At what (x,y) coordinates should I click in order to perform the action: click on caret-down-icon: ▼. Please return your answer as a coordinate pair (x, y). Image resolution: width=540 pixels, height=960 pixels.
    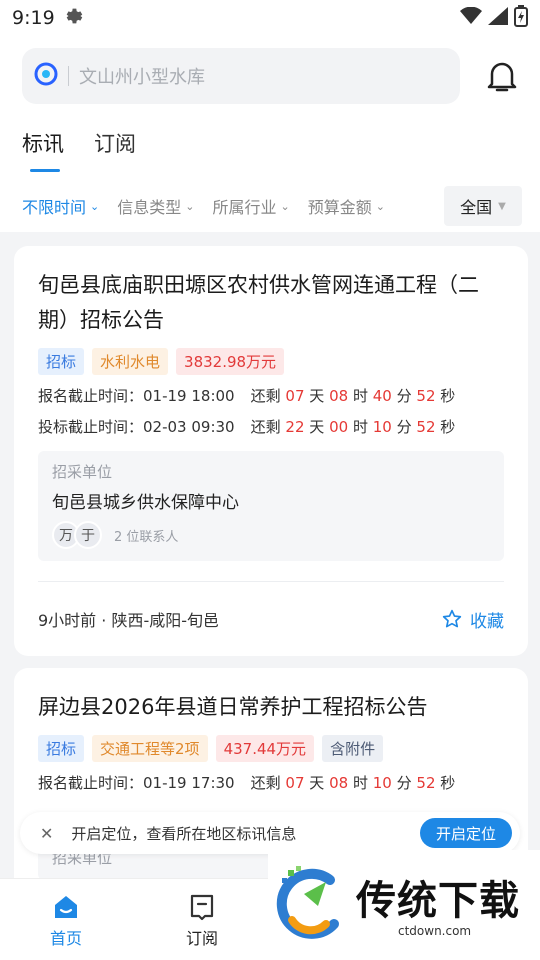
    Looking at the image, I should click on (502, 206).